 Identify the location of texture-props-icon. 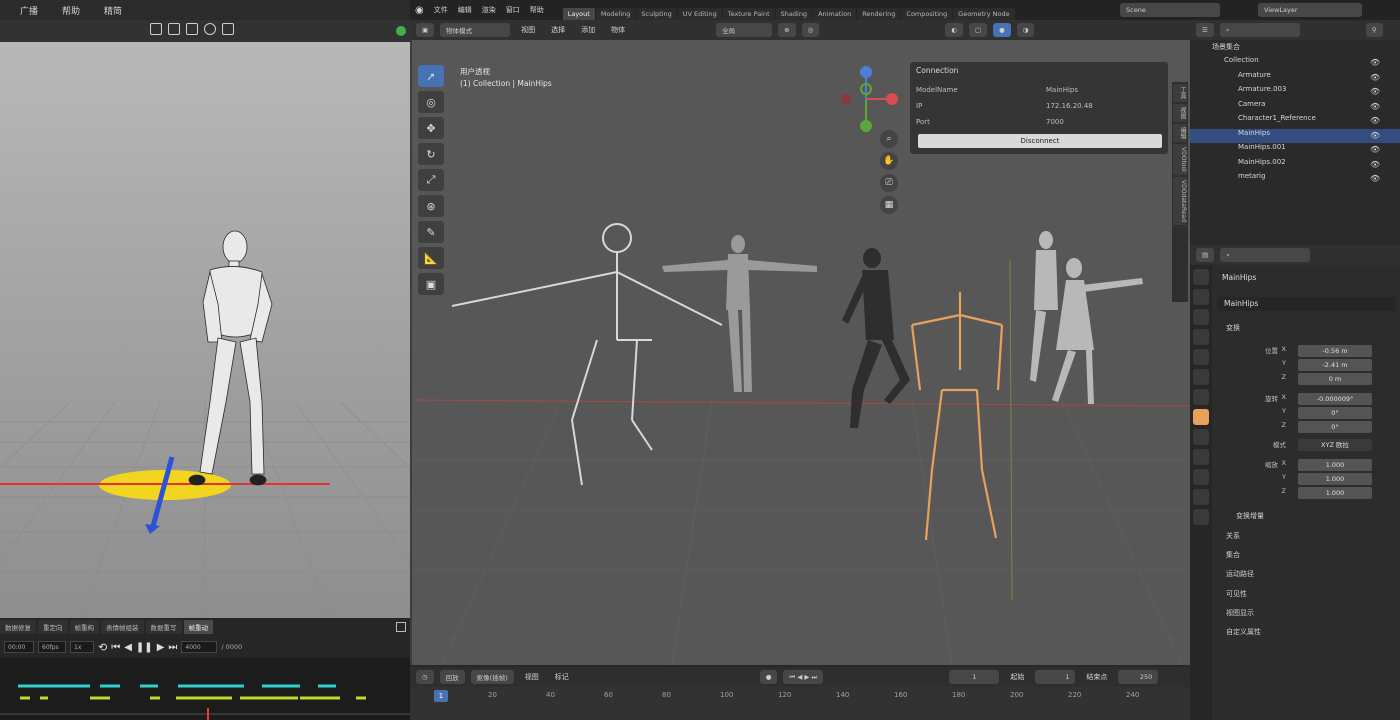
(1201, 517).